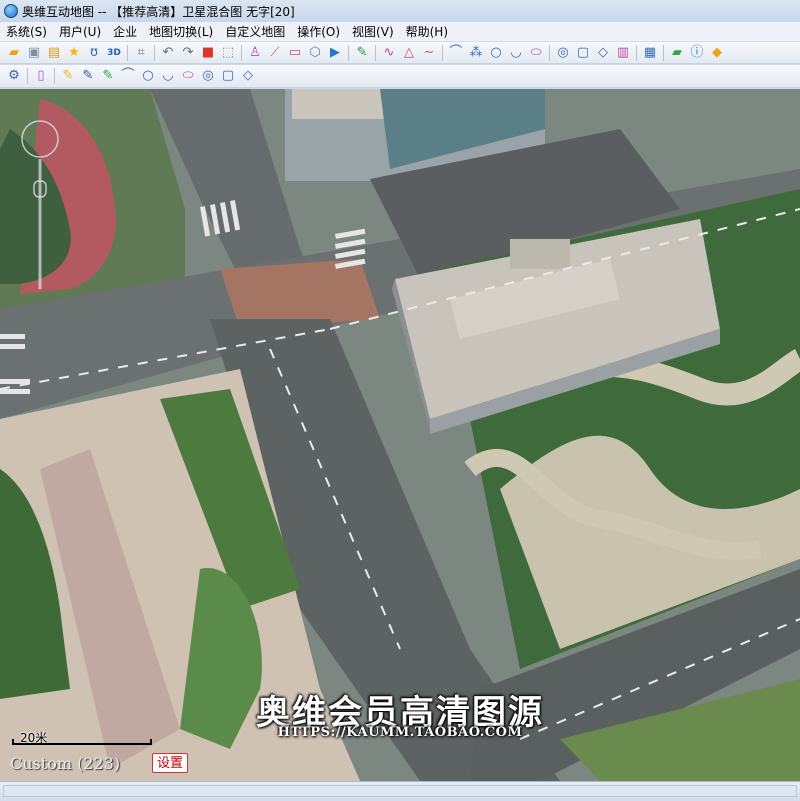 The height and width of the screenshot is (801, 800). What do you see at coordinates (125, 31) in the screenshot?
I see `menu-item: 企业` at bounding box center [125, 31].